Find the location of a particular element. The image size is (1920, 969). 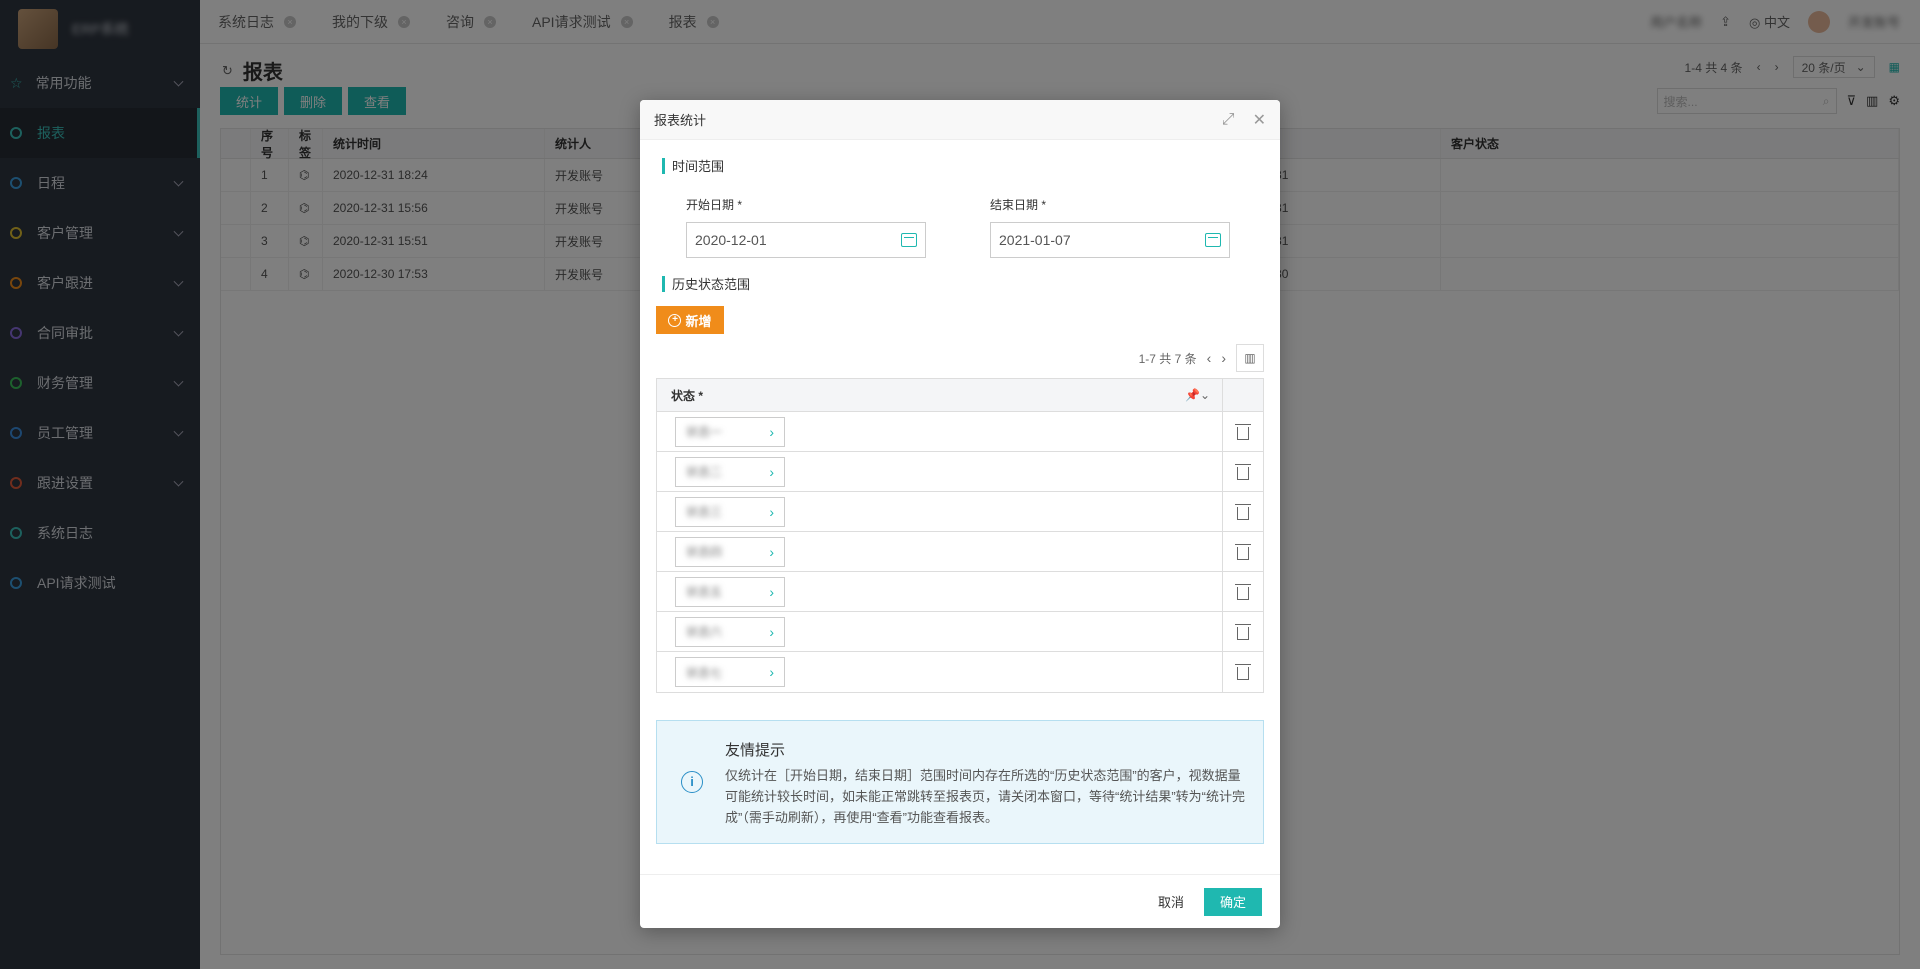

status-picker: 状态七 › is located at coordinates (730, 672).